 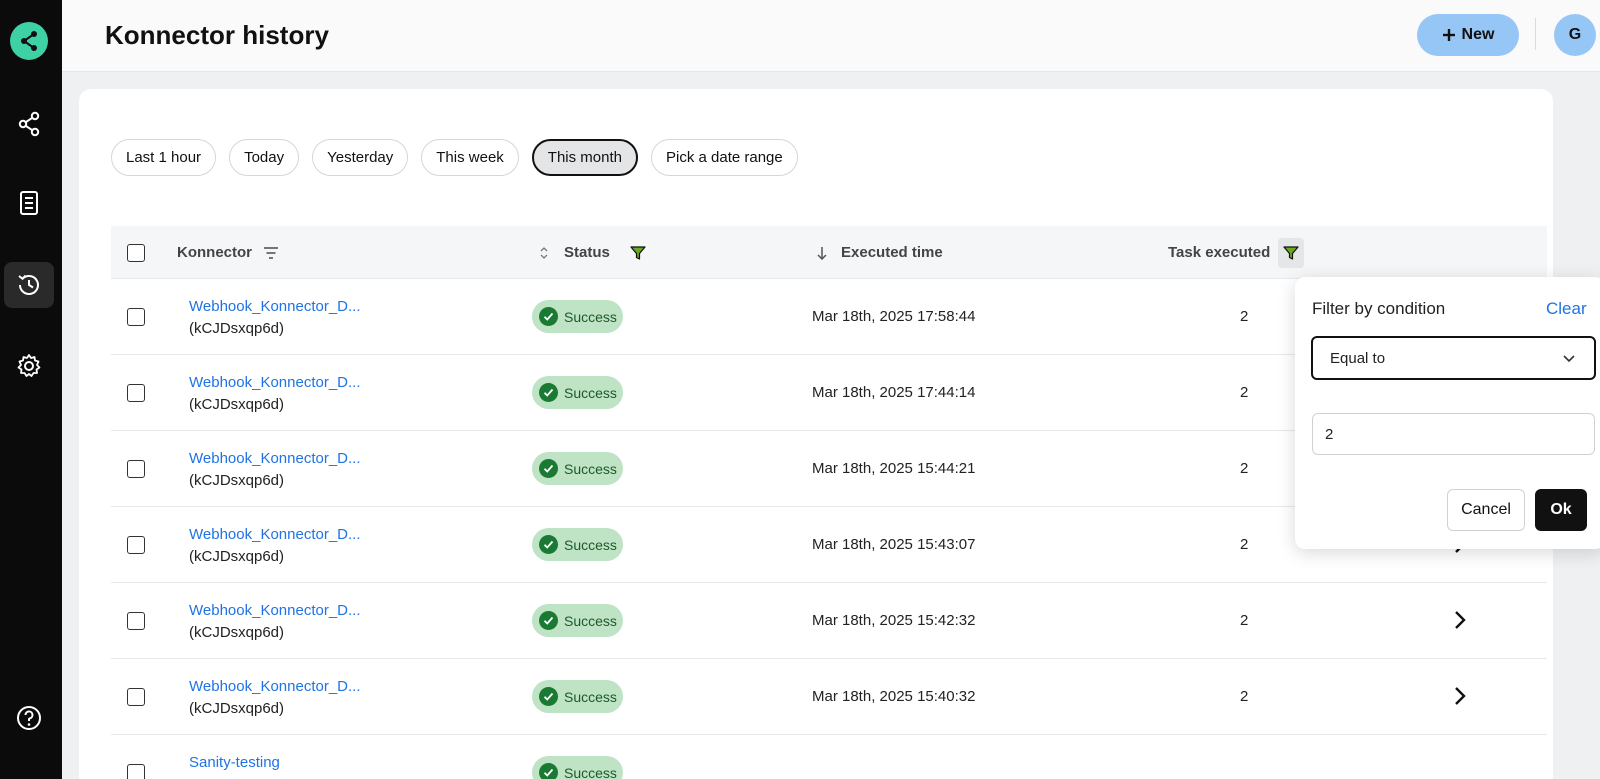 I want to click on sort-lines-icon, so click(x=271, y=252).